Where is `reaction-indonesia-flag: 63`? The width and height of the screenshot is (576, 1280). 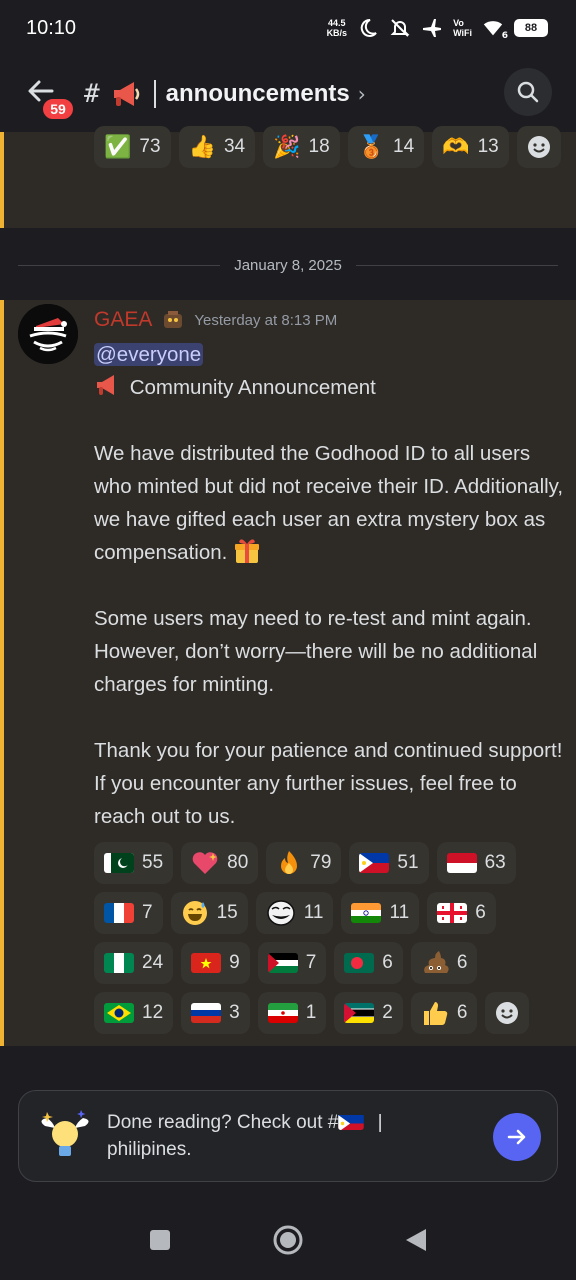
reaction-indonesia-flag: 63 is located at coordinates (476, 863).